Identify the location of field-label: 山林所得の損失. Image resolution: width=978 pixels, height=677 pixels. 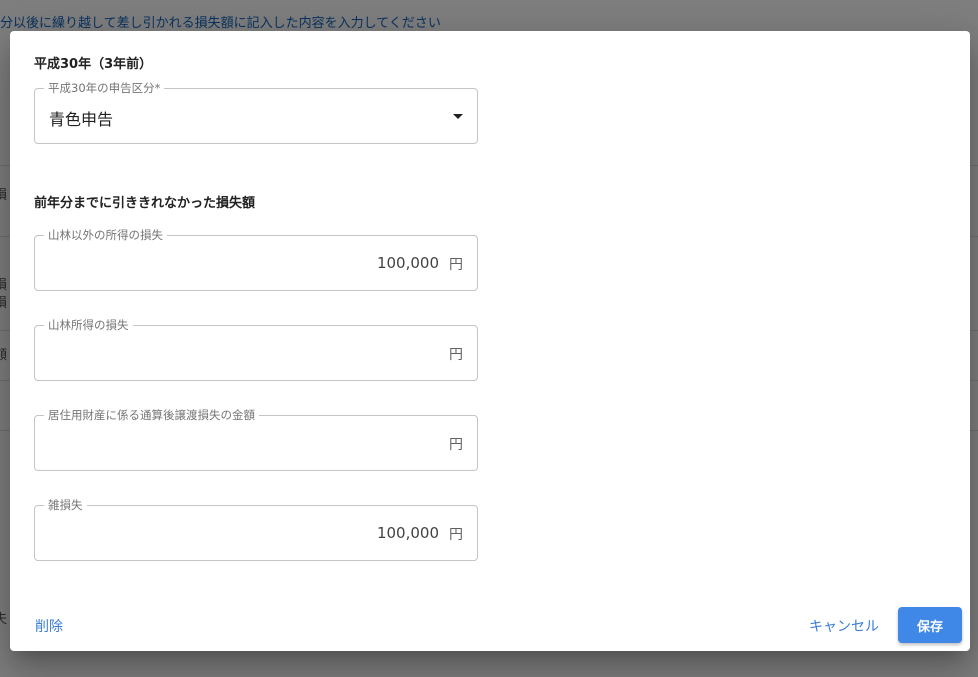
(88, 325).